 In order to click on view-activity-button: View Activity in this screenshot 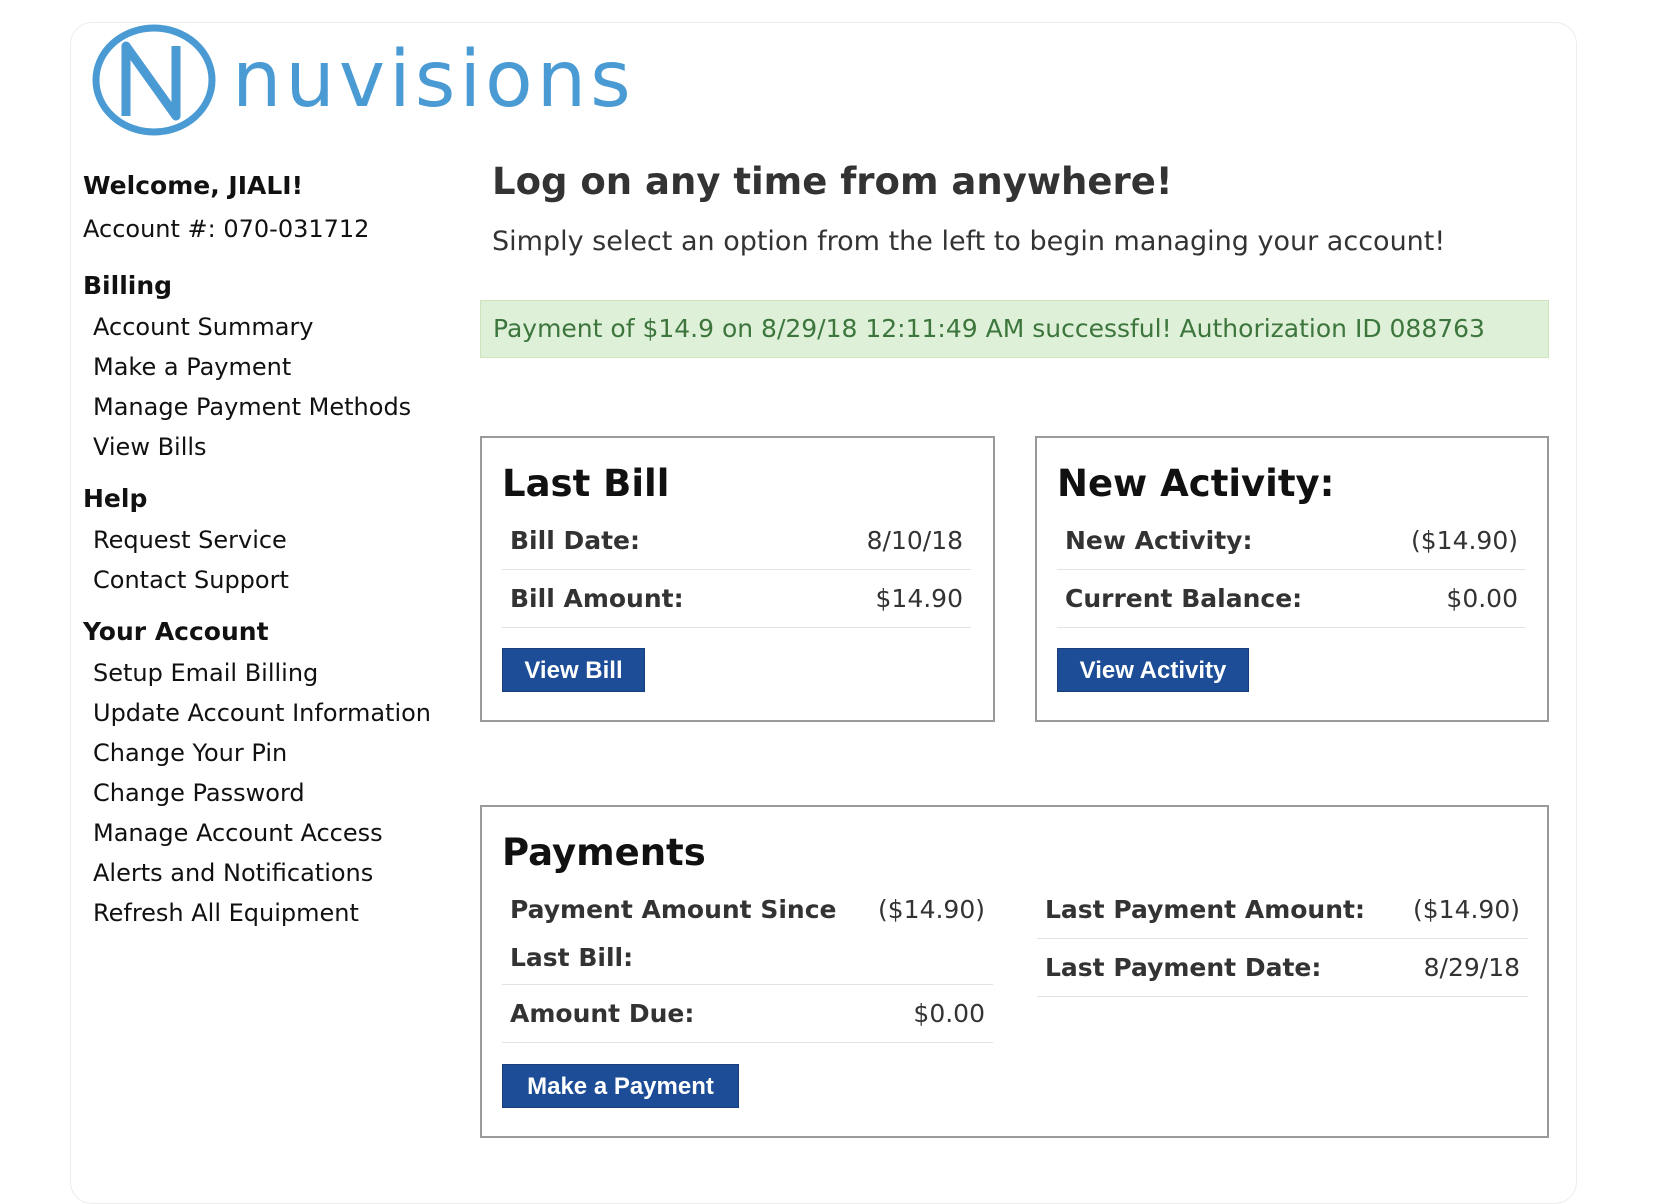, I will do `click(1153, 670)`.